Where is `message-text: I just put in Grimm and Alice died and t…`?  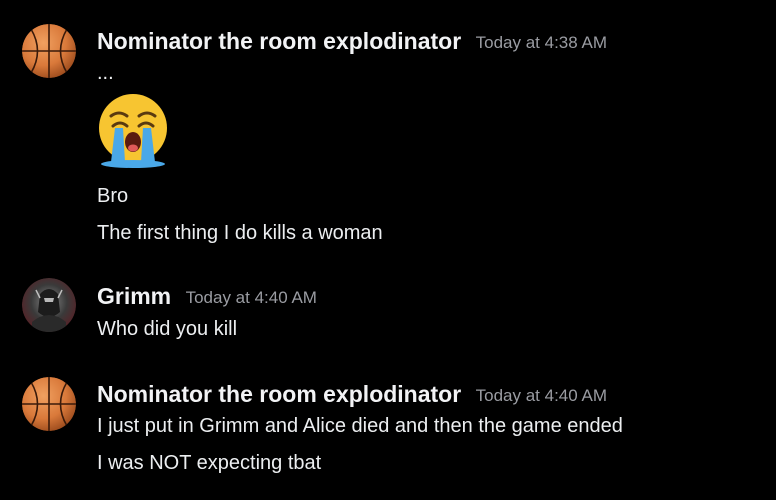 message-text: I just put in Grimm and Alice died and t… is located at coordinates (360, 426).